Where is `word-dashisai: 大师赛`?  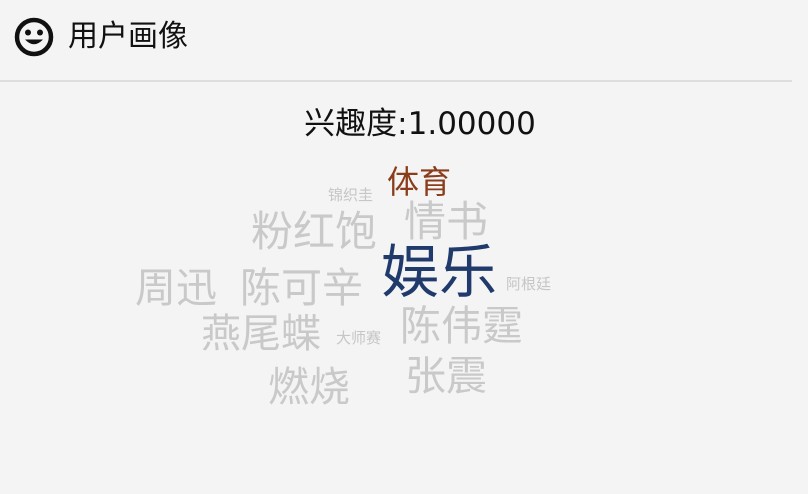 word-dashisai: 大师赛 is located at coordinates (358, 338).